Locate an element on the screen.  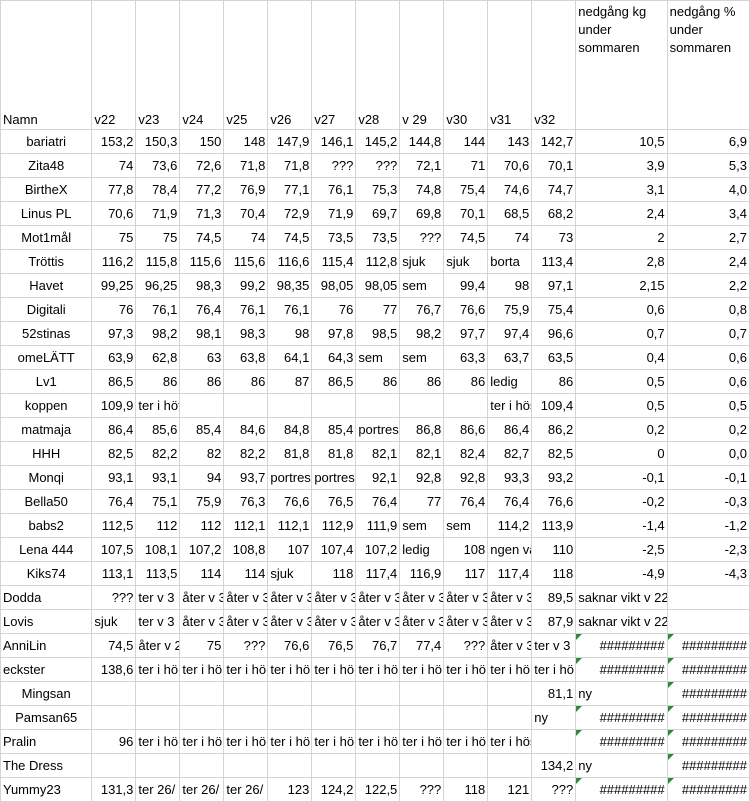
data-cell: 0,7 is located at coordinates (708, 333).